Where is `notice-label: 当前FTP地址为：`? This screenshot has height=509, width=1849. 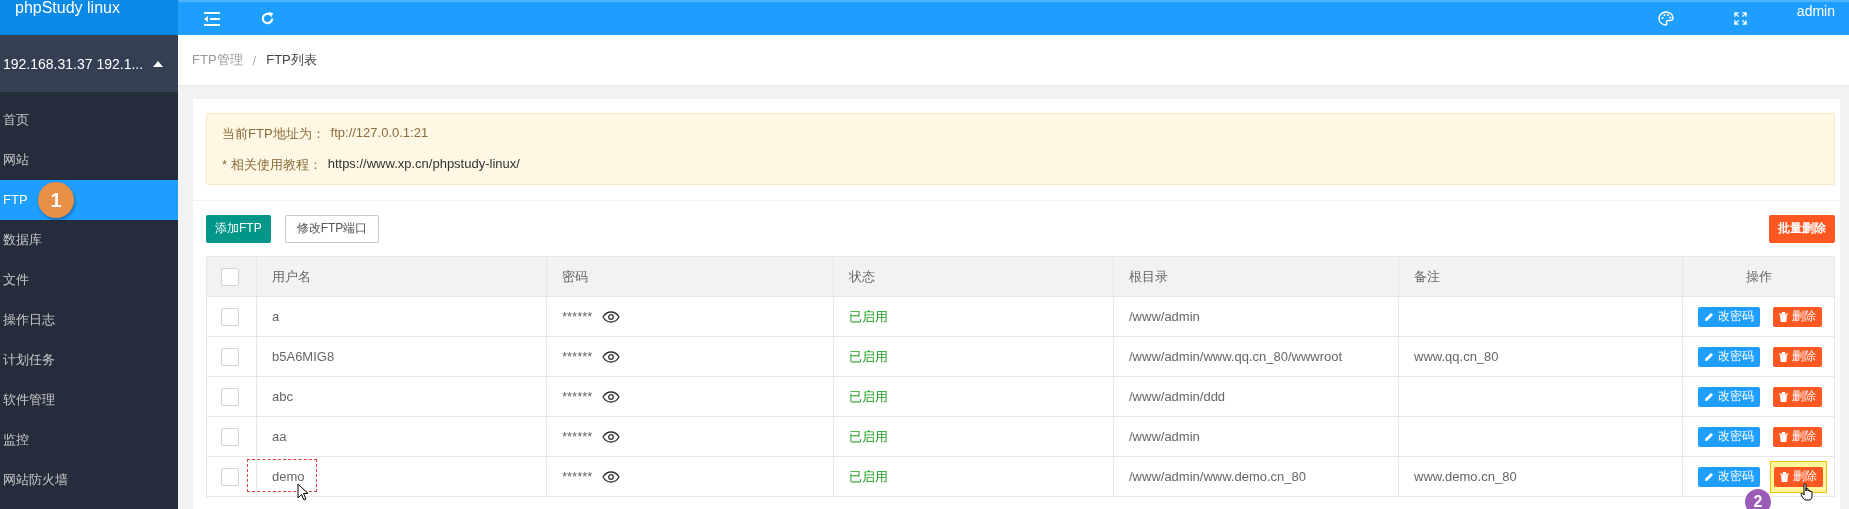
notice-label: 当前FTP地址为： is located at coordinates (273, 133).